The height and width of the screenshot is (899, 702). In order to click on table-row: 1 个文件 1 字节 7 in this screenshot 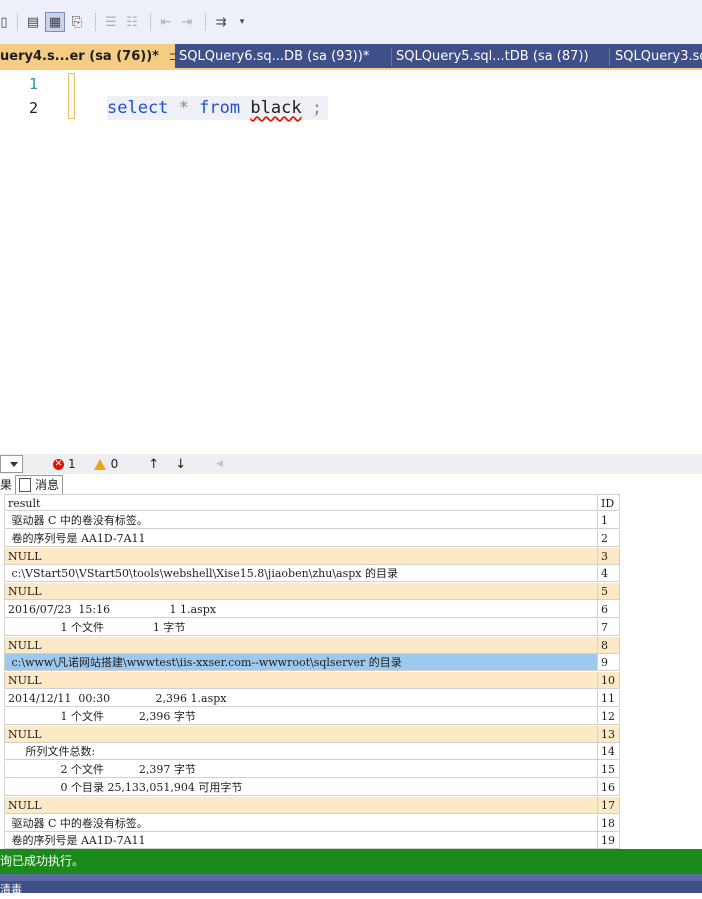, I will do `click(310, 627)`.